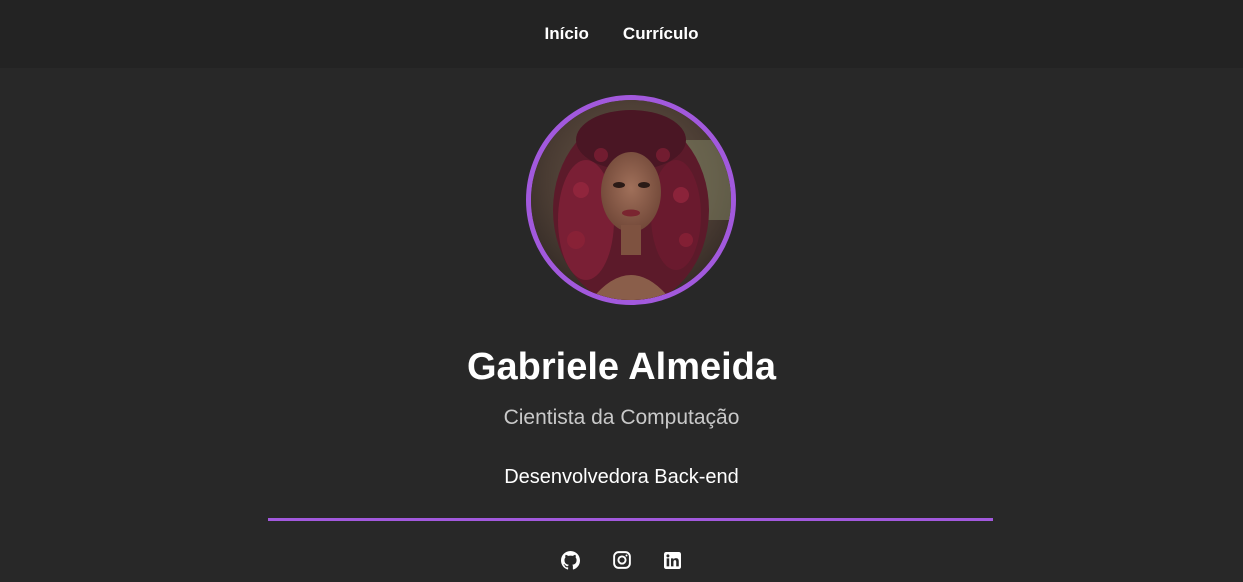 This screenshot has height=582, width=1243. I want to click on instagram-link, so click(622, 560).